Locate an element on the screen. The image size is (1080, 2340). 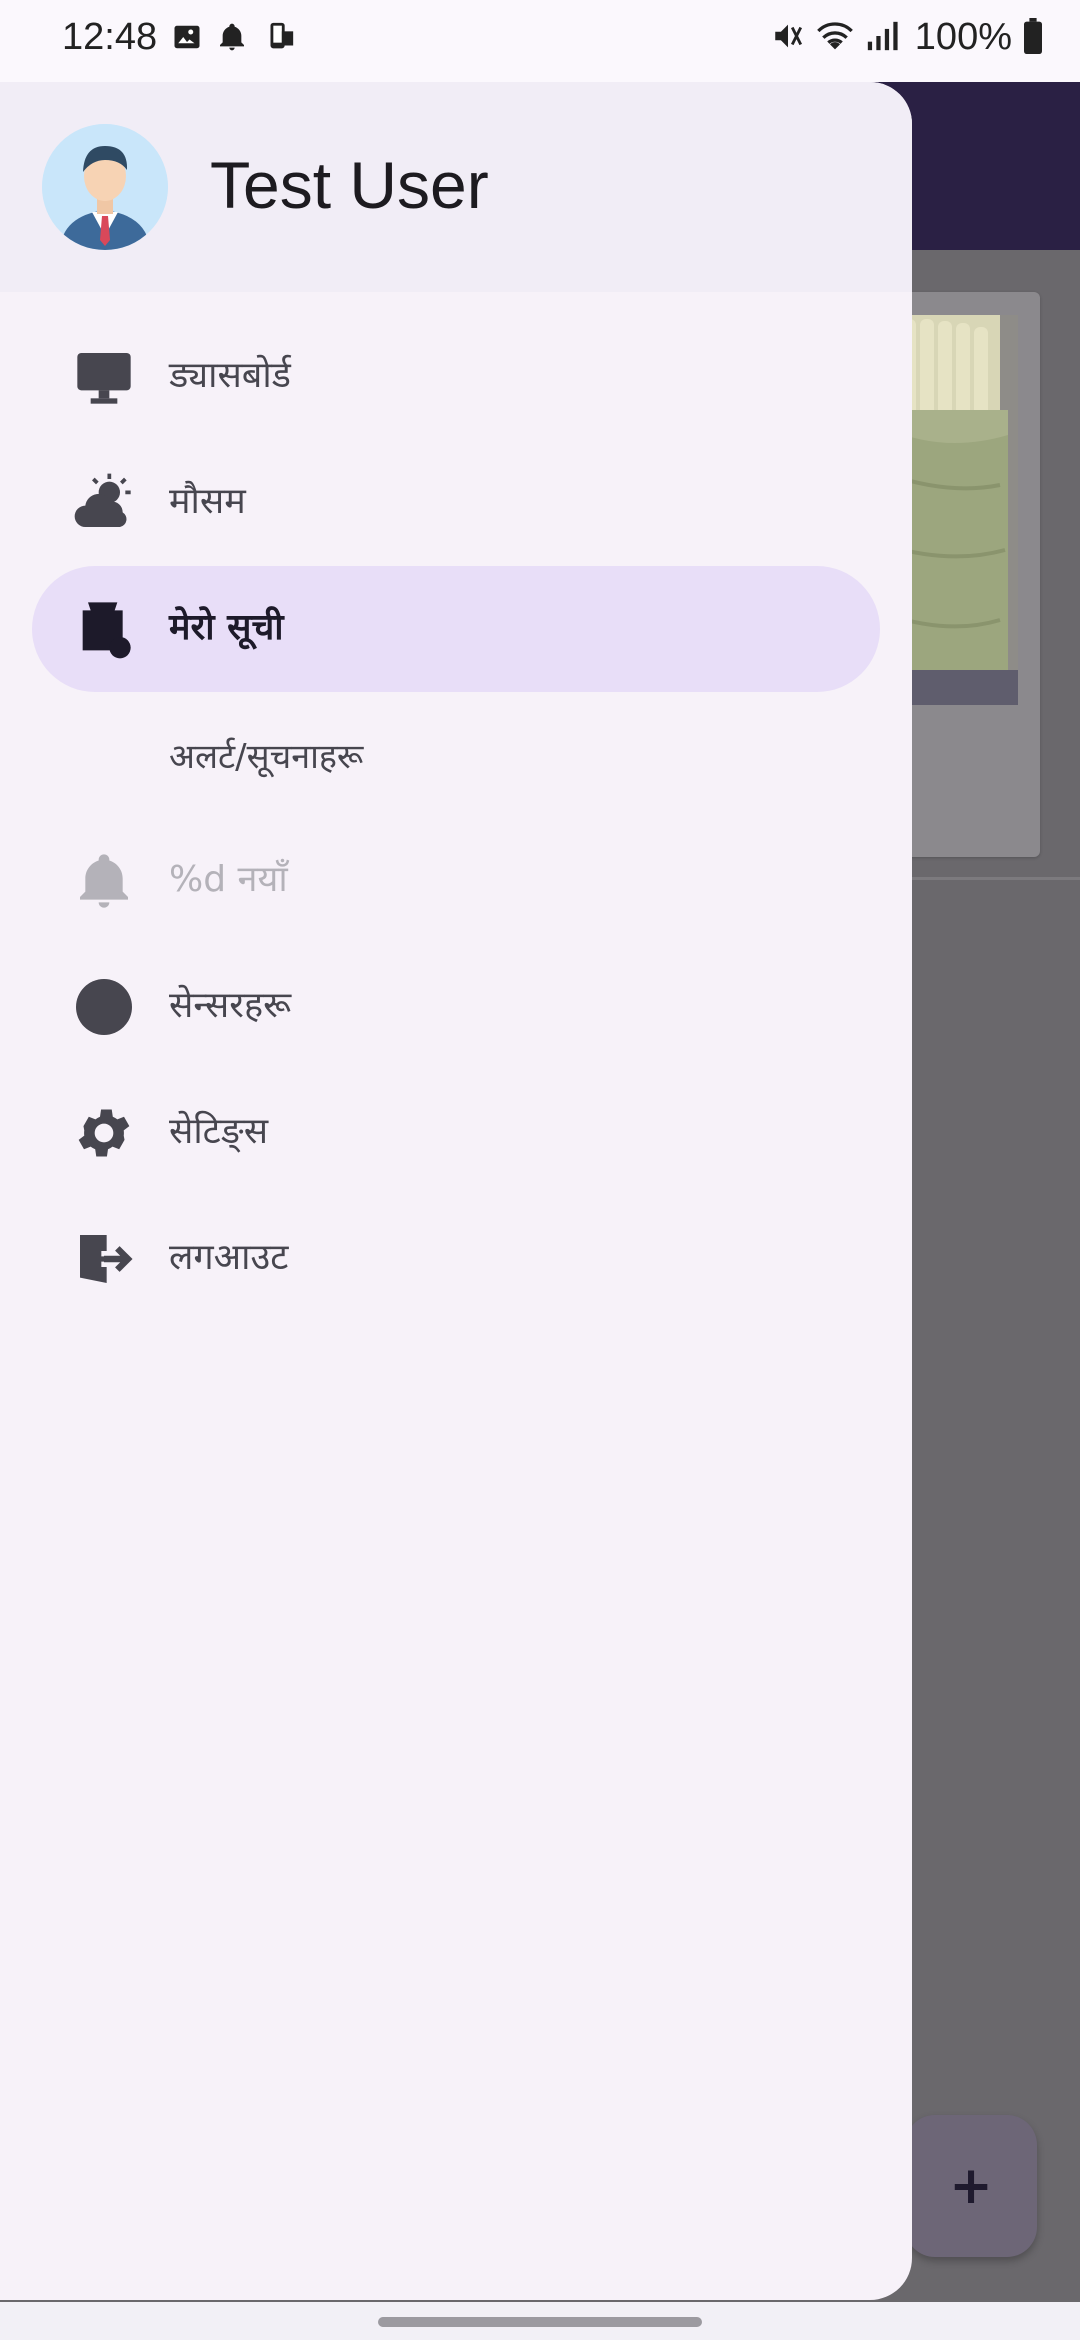
drawer-header: Test User is located at coordinates (456, 187).